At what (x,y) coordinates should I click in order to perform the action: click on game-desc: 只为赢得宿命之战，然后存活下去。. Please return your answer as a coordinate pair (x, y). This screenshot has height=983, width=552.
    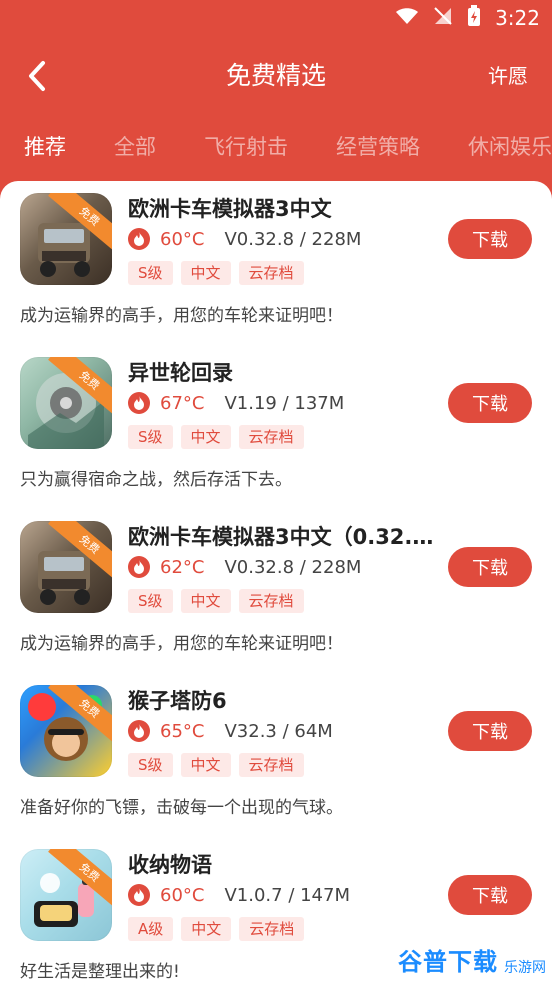
    Looking at the image, I should click on (156, 480).